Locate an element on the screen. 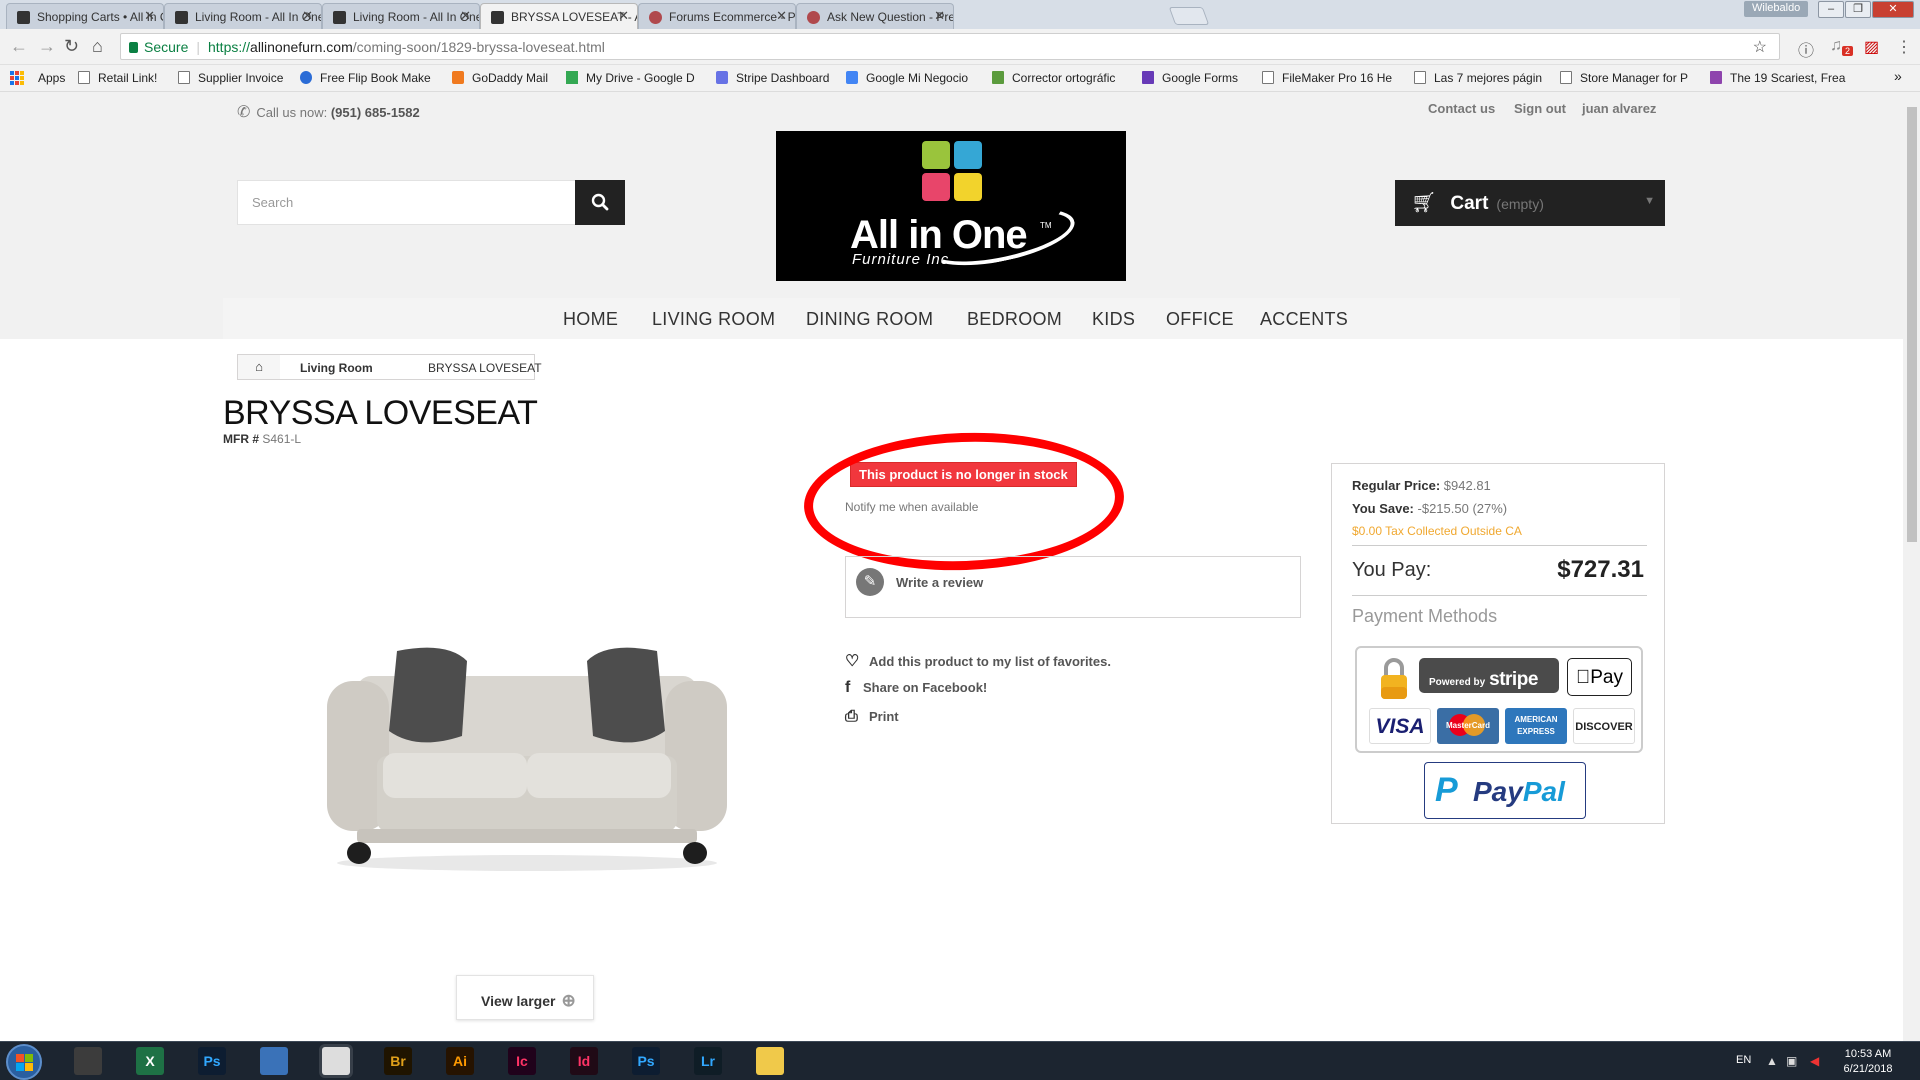 The image size is (1920, 1080). browser-tab: Ask New Question - Pres ✕ is located at coordinates (875, 16).